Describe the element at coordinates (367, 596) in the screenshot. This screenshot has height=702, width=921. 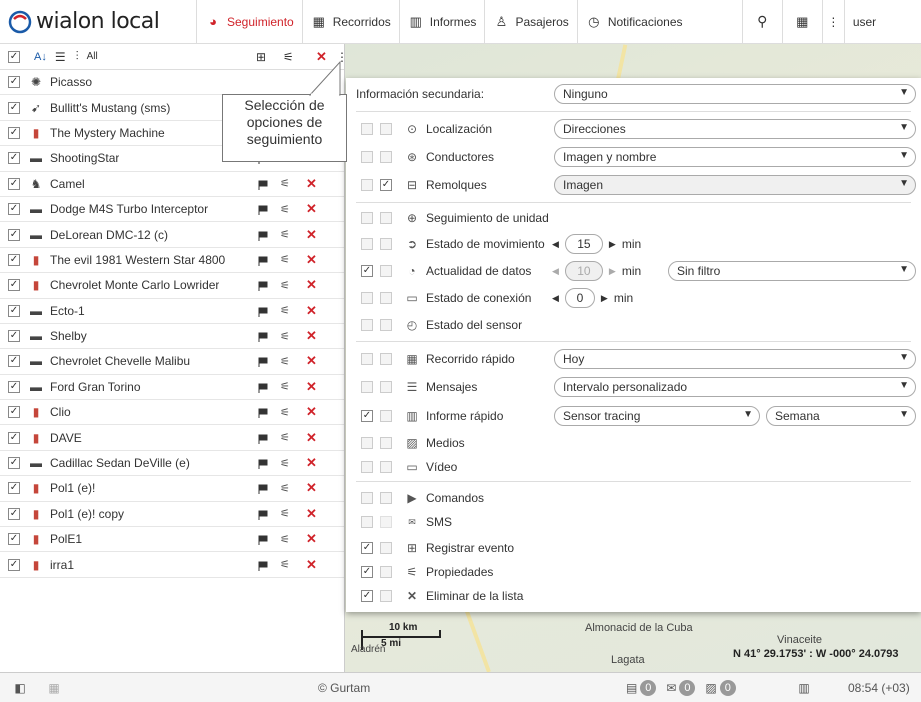
I see `remove-checkbox-a: ✓` at that location.